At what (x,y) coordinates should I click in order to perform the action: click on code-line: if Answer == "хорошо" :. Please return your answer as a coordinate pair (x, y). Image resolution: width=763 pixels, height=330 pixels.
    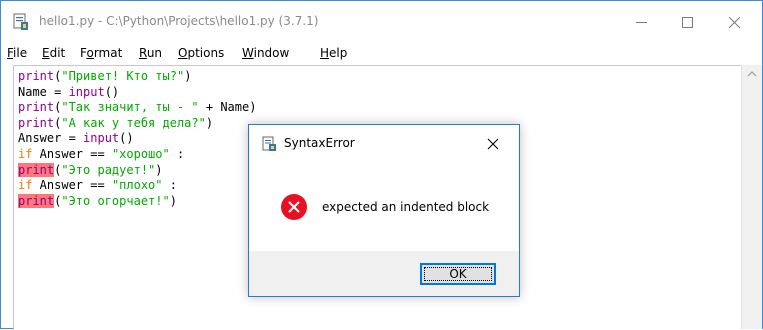
    Looking at the image, I should click on (137, 155).